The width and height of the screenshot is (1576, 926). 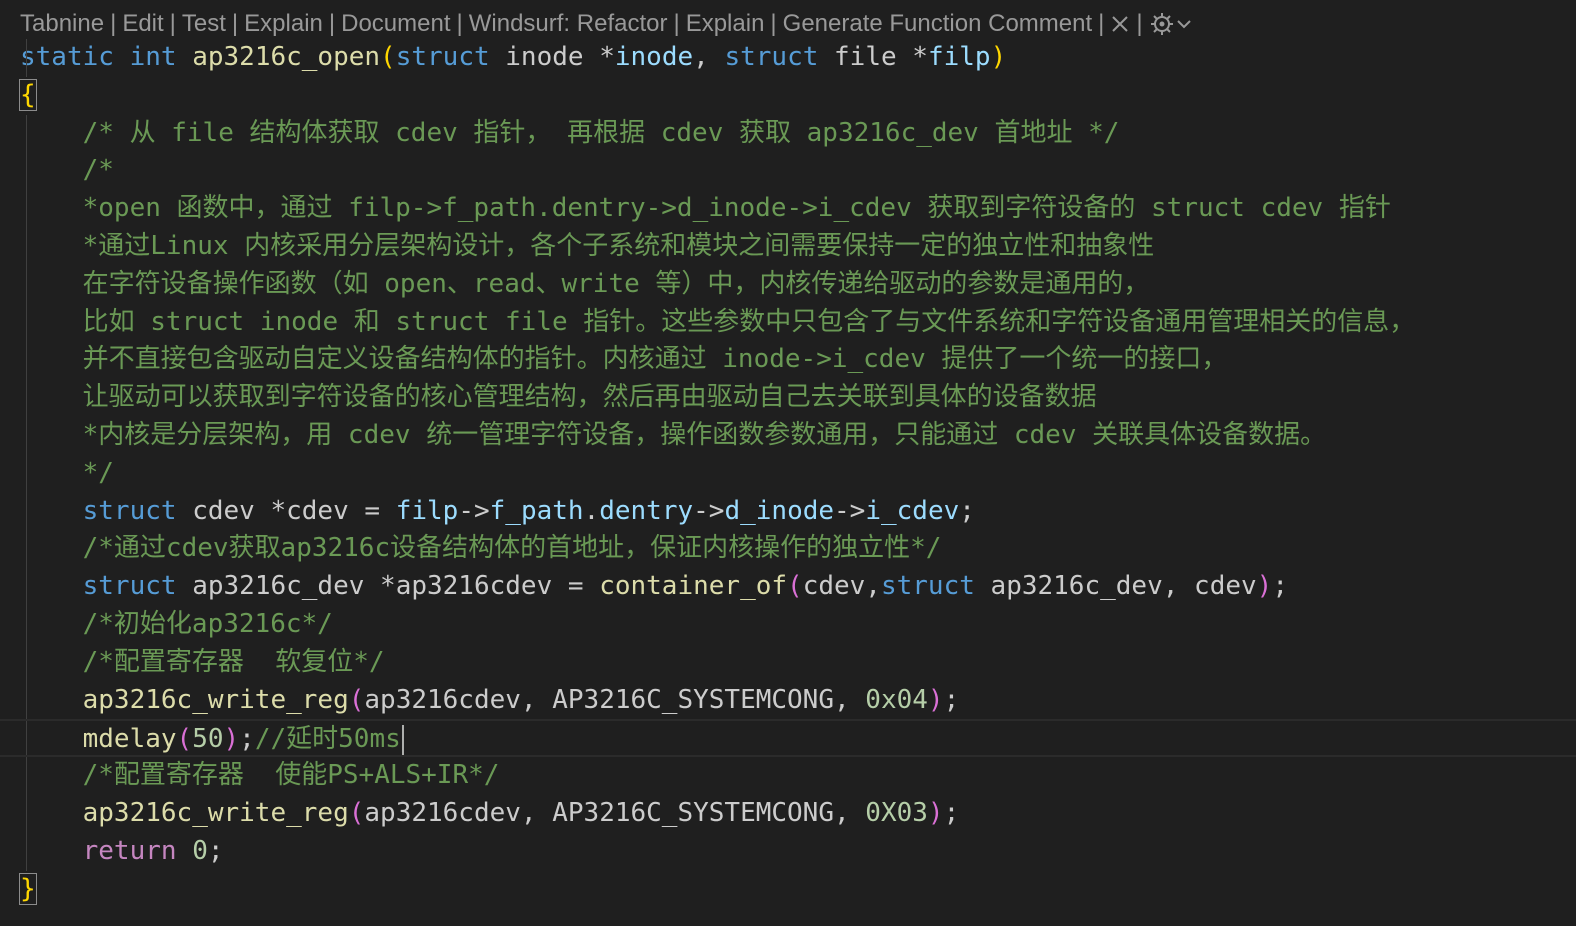 I want to click on code-token: 0x04, so click(x=896, y=699).